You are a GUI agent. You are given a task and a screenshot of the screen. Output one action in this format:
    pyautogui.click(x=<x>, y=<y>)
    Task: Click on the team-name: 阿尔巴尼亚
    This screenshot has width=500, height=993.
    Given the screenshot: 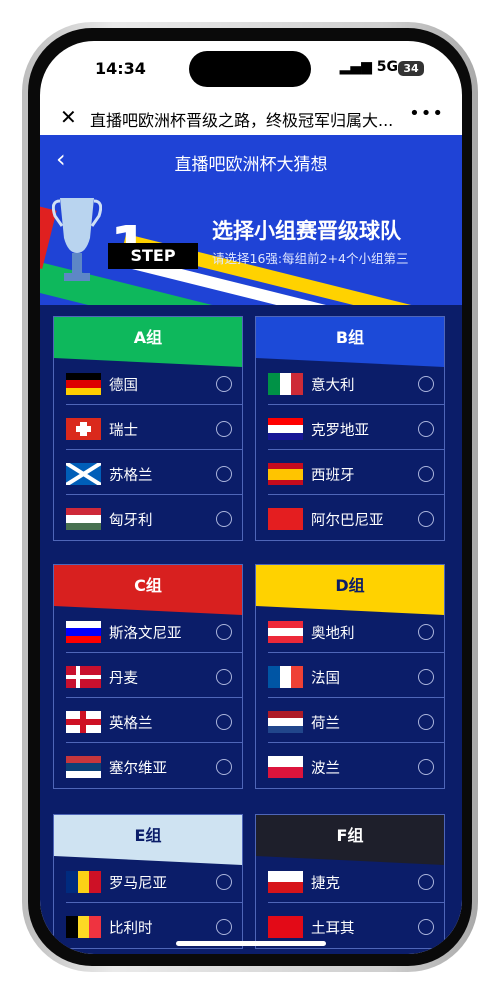 What is the action you would take?
    pyautogui.click(x=347, y=521)
    